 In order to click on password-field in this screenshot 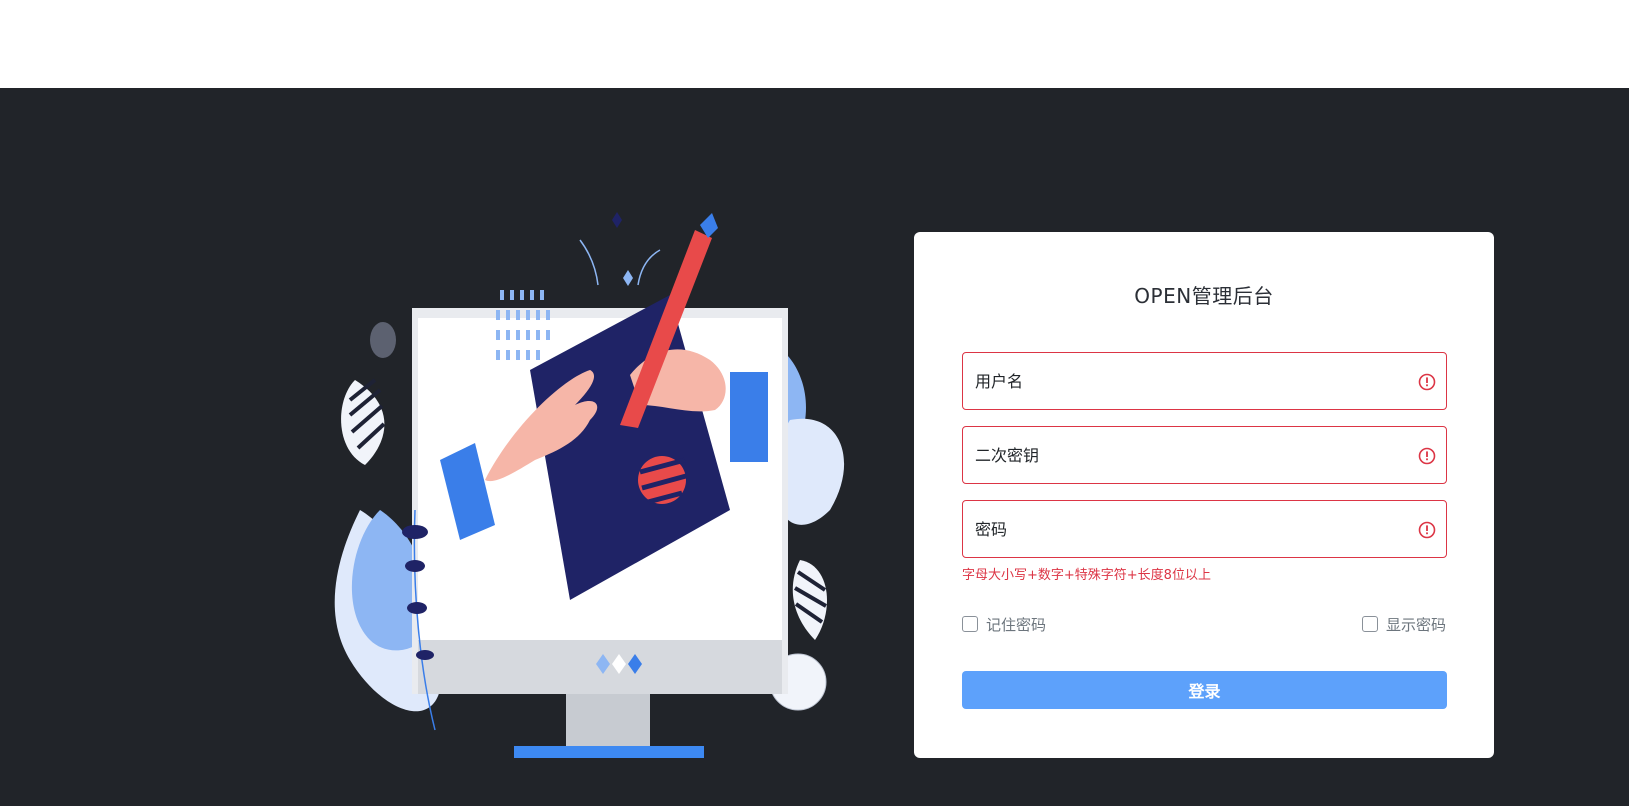, I will do `click(1204, 529)`.